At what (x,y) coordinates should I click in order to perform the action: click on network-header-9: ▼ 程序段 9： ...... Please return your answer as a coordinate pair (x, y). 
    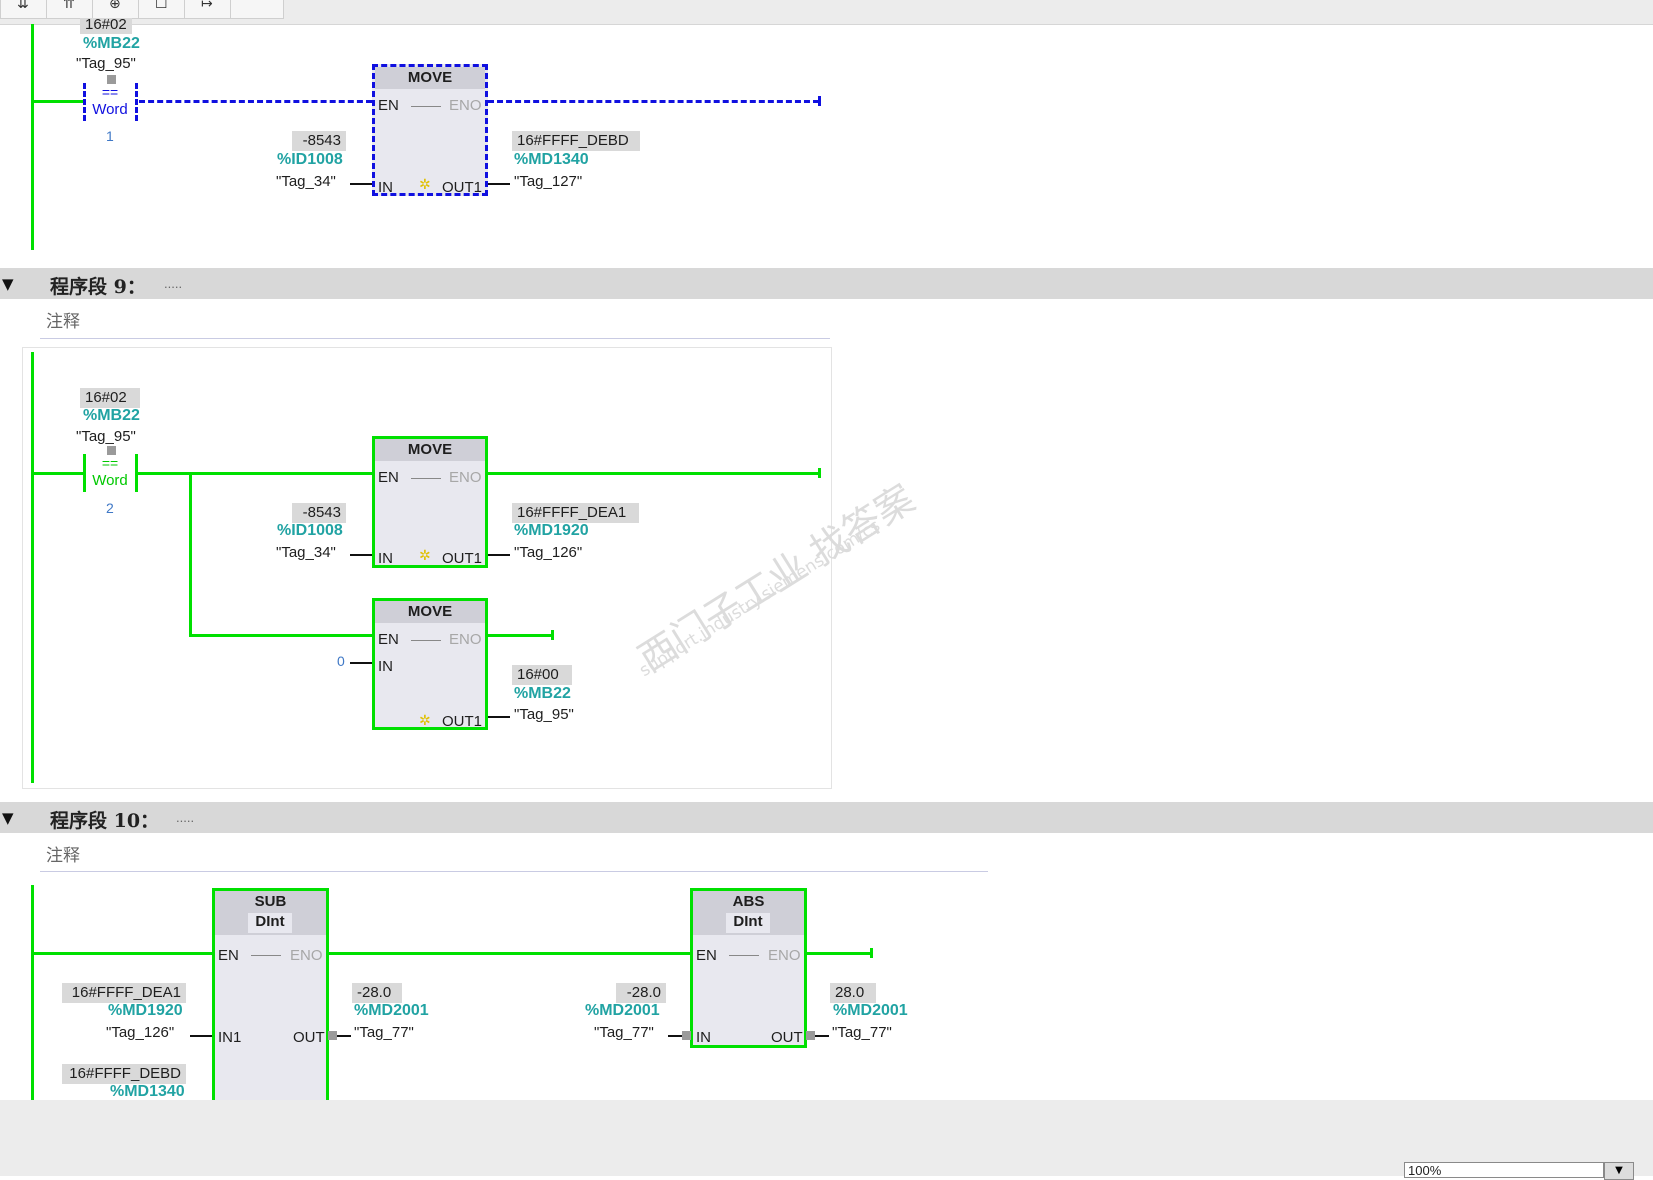
    Looking at the image, I should click on (826, 283).